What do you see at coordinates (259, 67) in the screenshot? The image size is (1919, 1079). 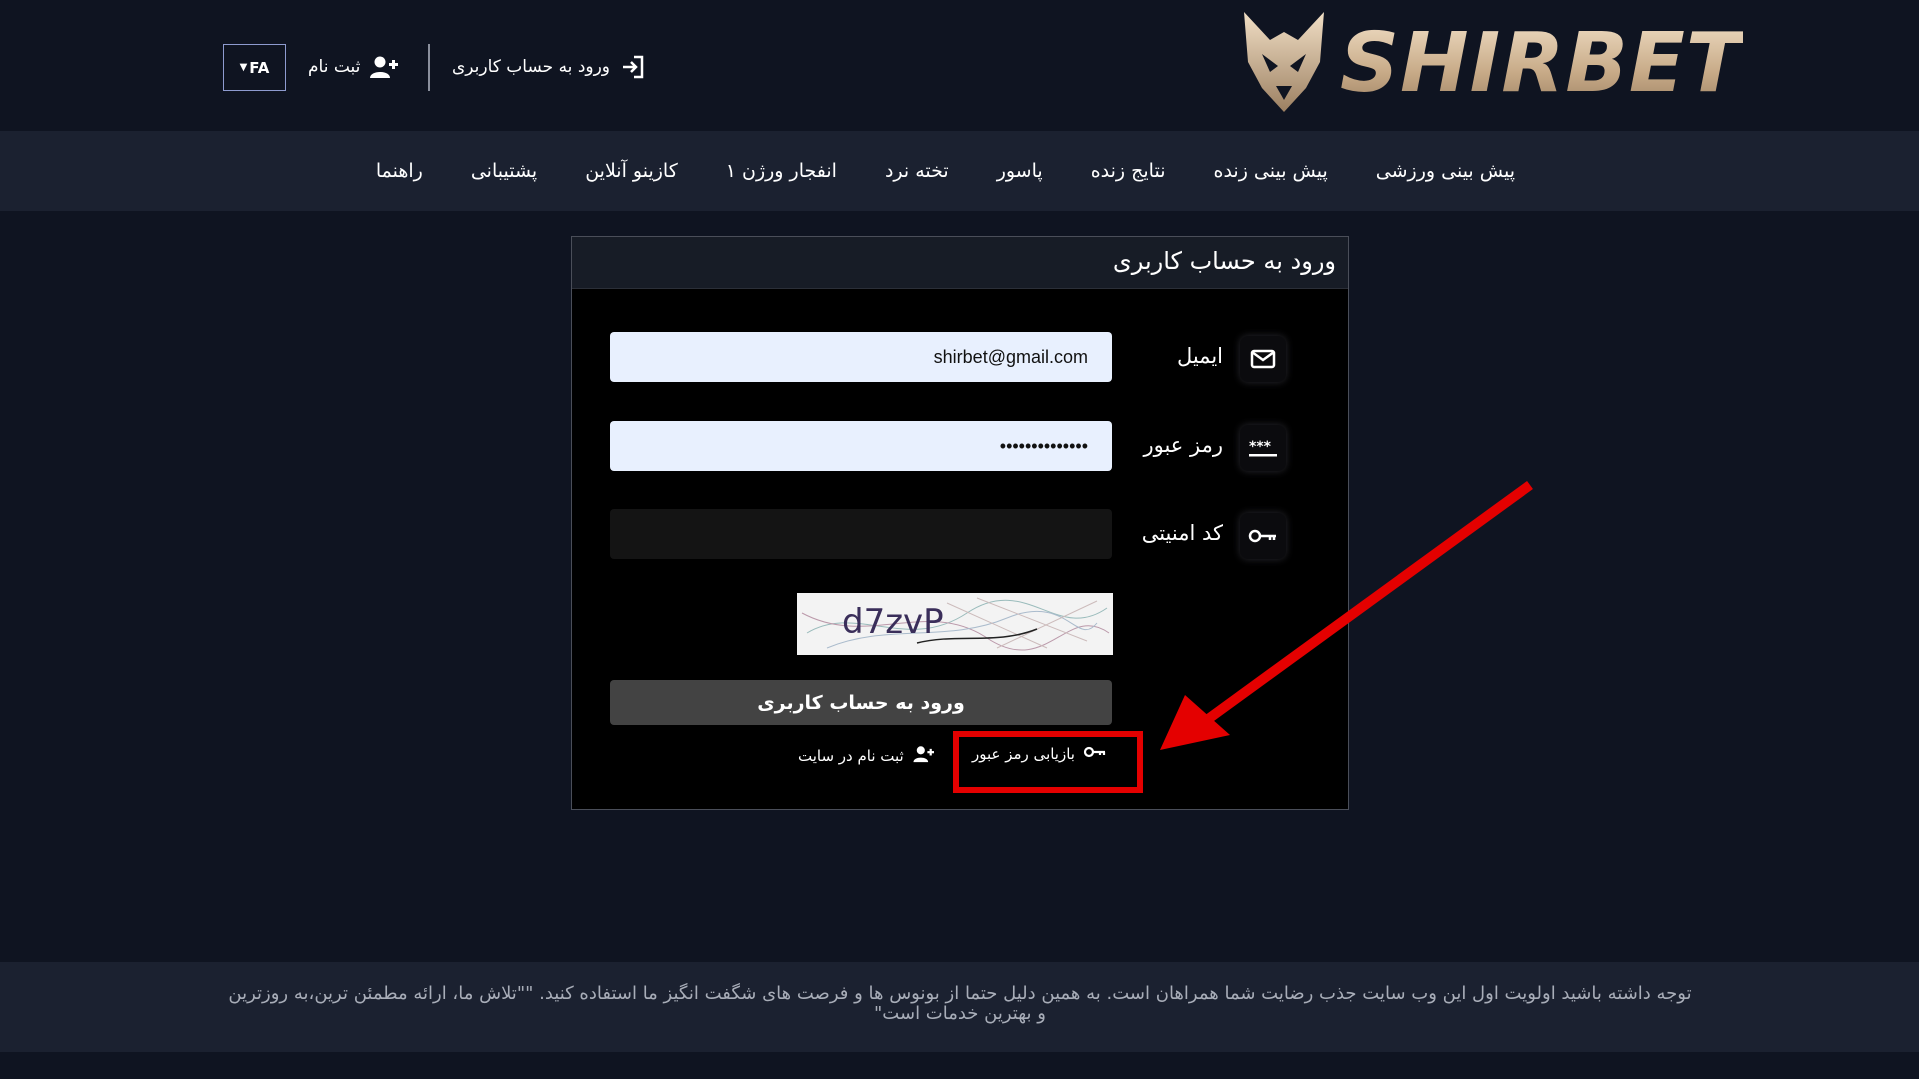 I see `language-label: FA` at bounding box center [259, 67].